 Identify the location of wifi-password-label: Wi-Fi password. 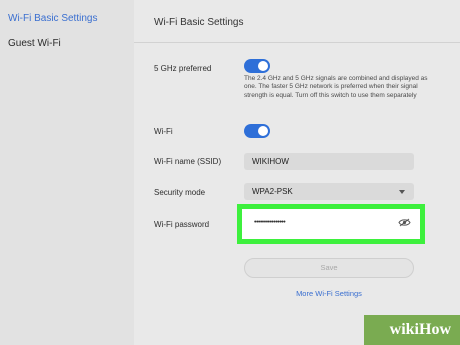
(182, 224).